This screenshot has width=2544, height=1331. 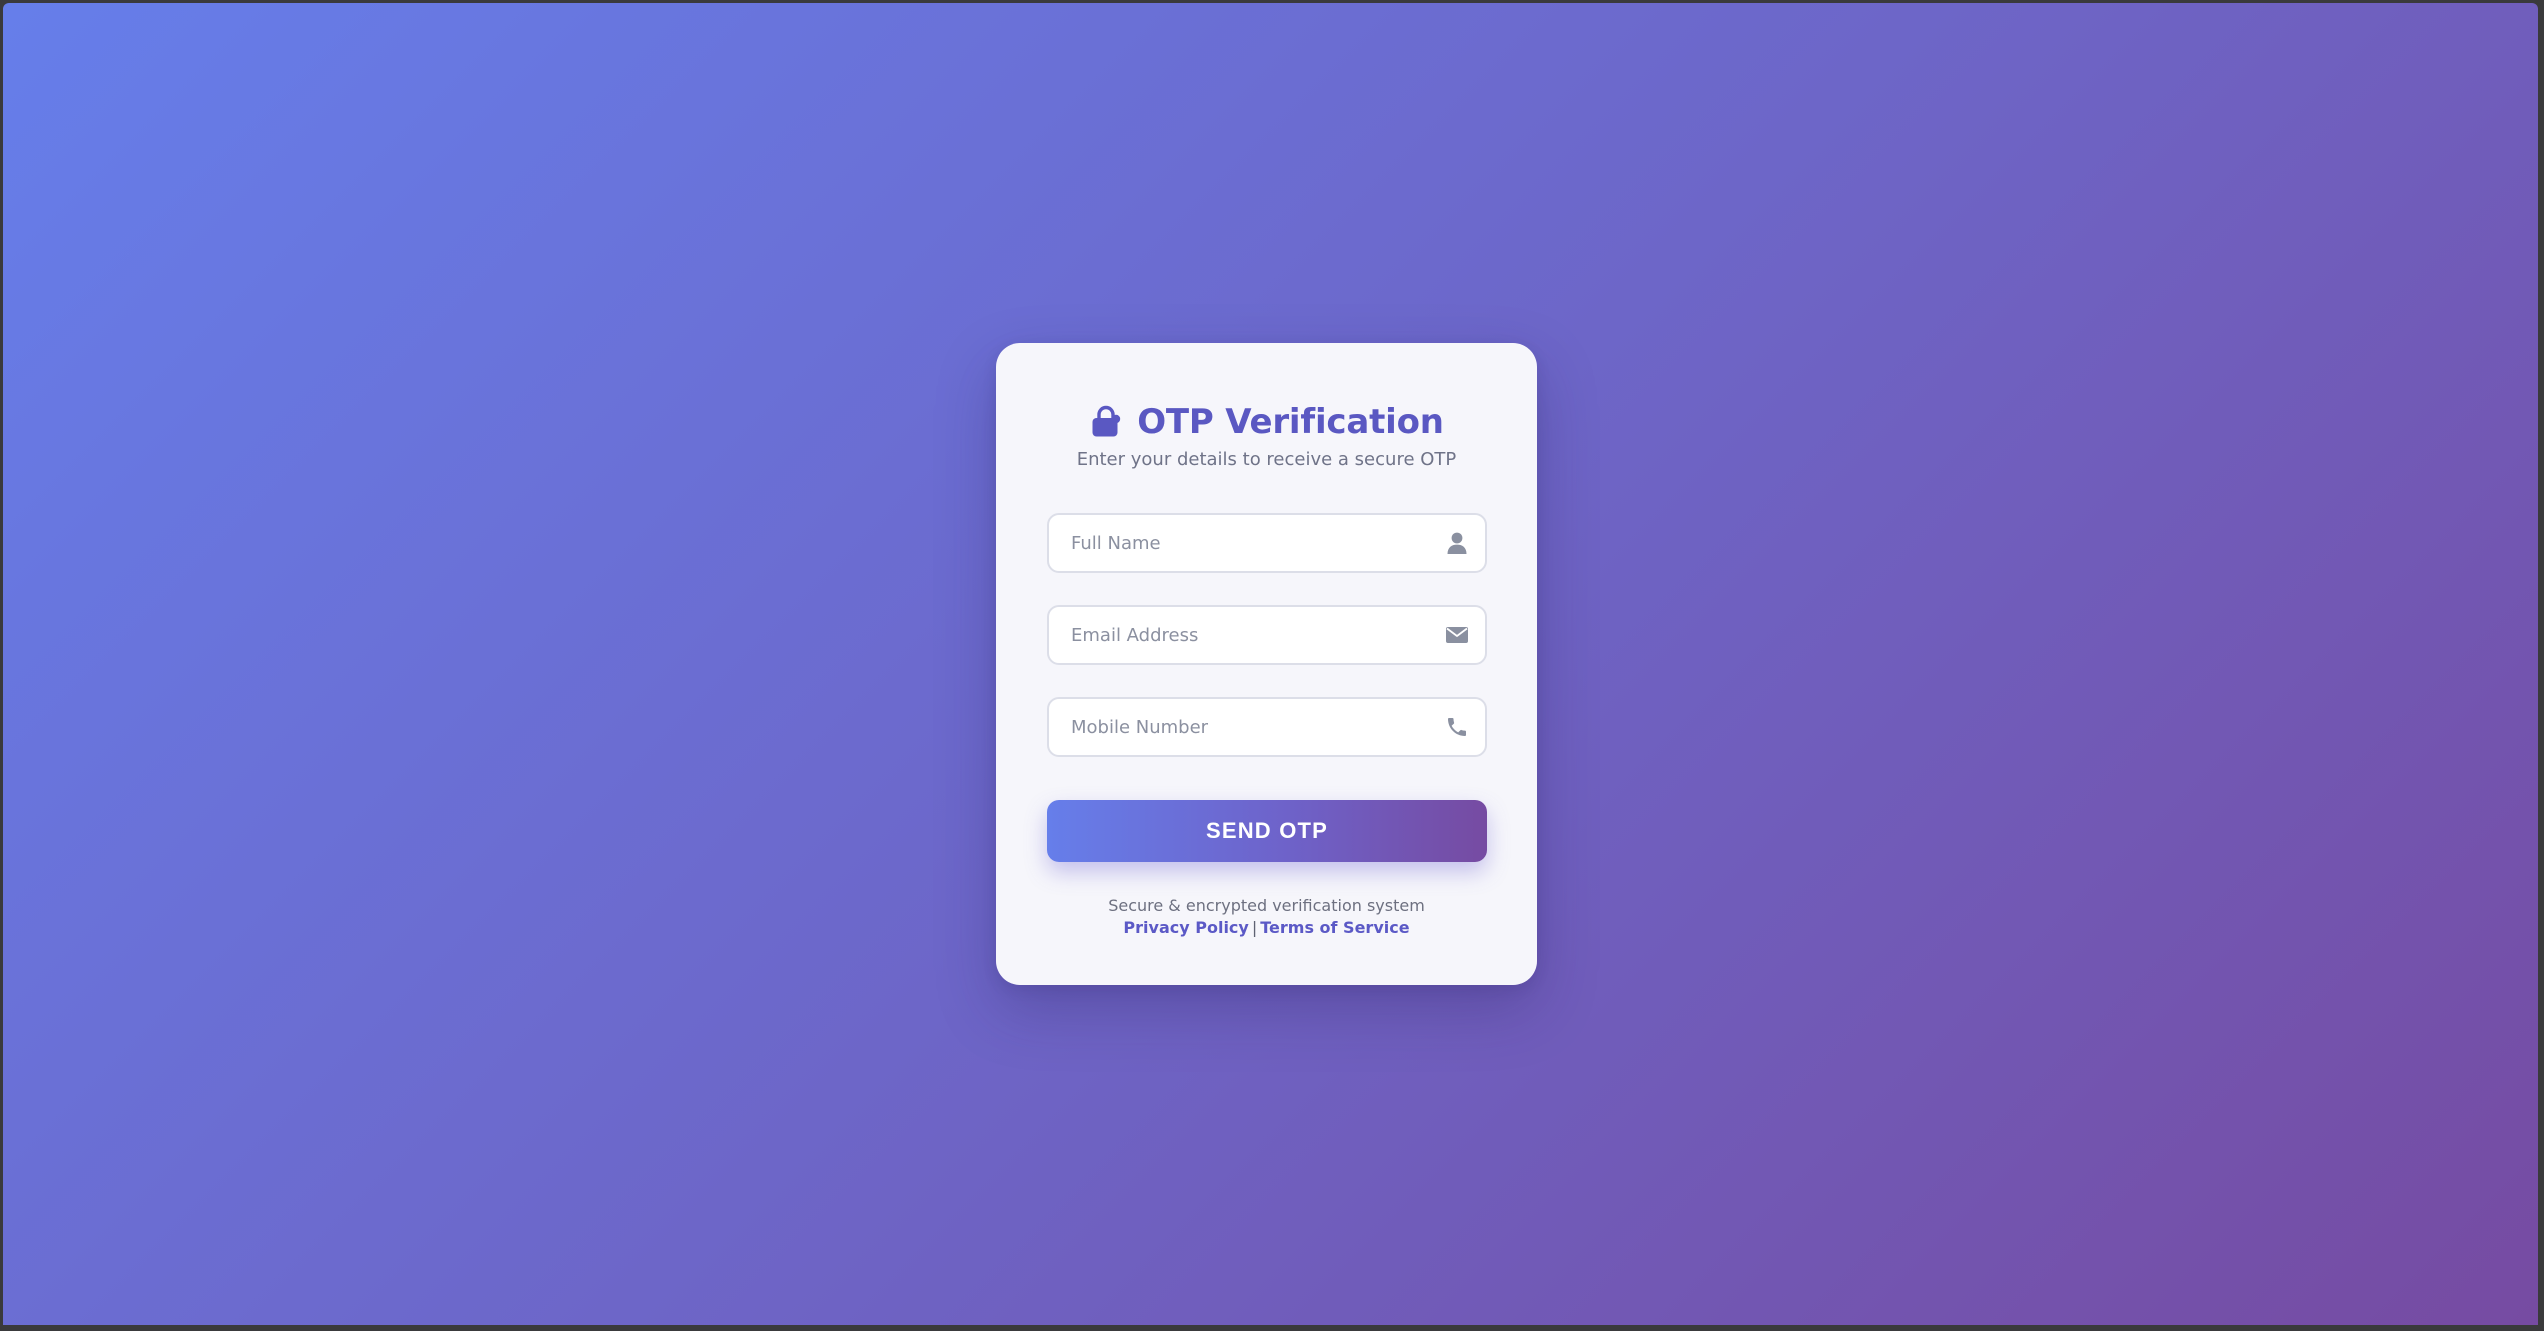 I want to click on mobile-input, so click(x=1267, y=727).